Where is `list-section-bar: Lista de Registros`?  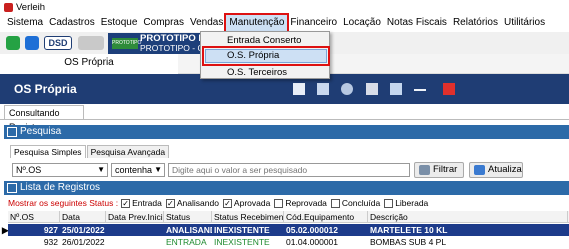 list-section-bar: Lista de Registros is located at coordinates (286, 188).